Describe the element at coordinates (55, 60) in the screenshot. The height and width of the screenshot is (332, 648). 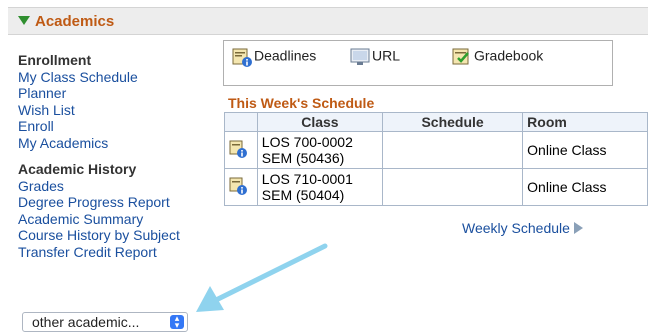
I see `enrollment-heading: Enrollment` at that location.